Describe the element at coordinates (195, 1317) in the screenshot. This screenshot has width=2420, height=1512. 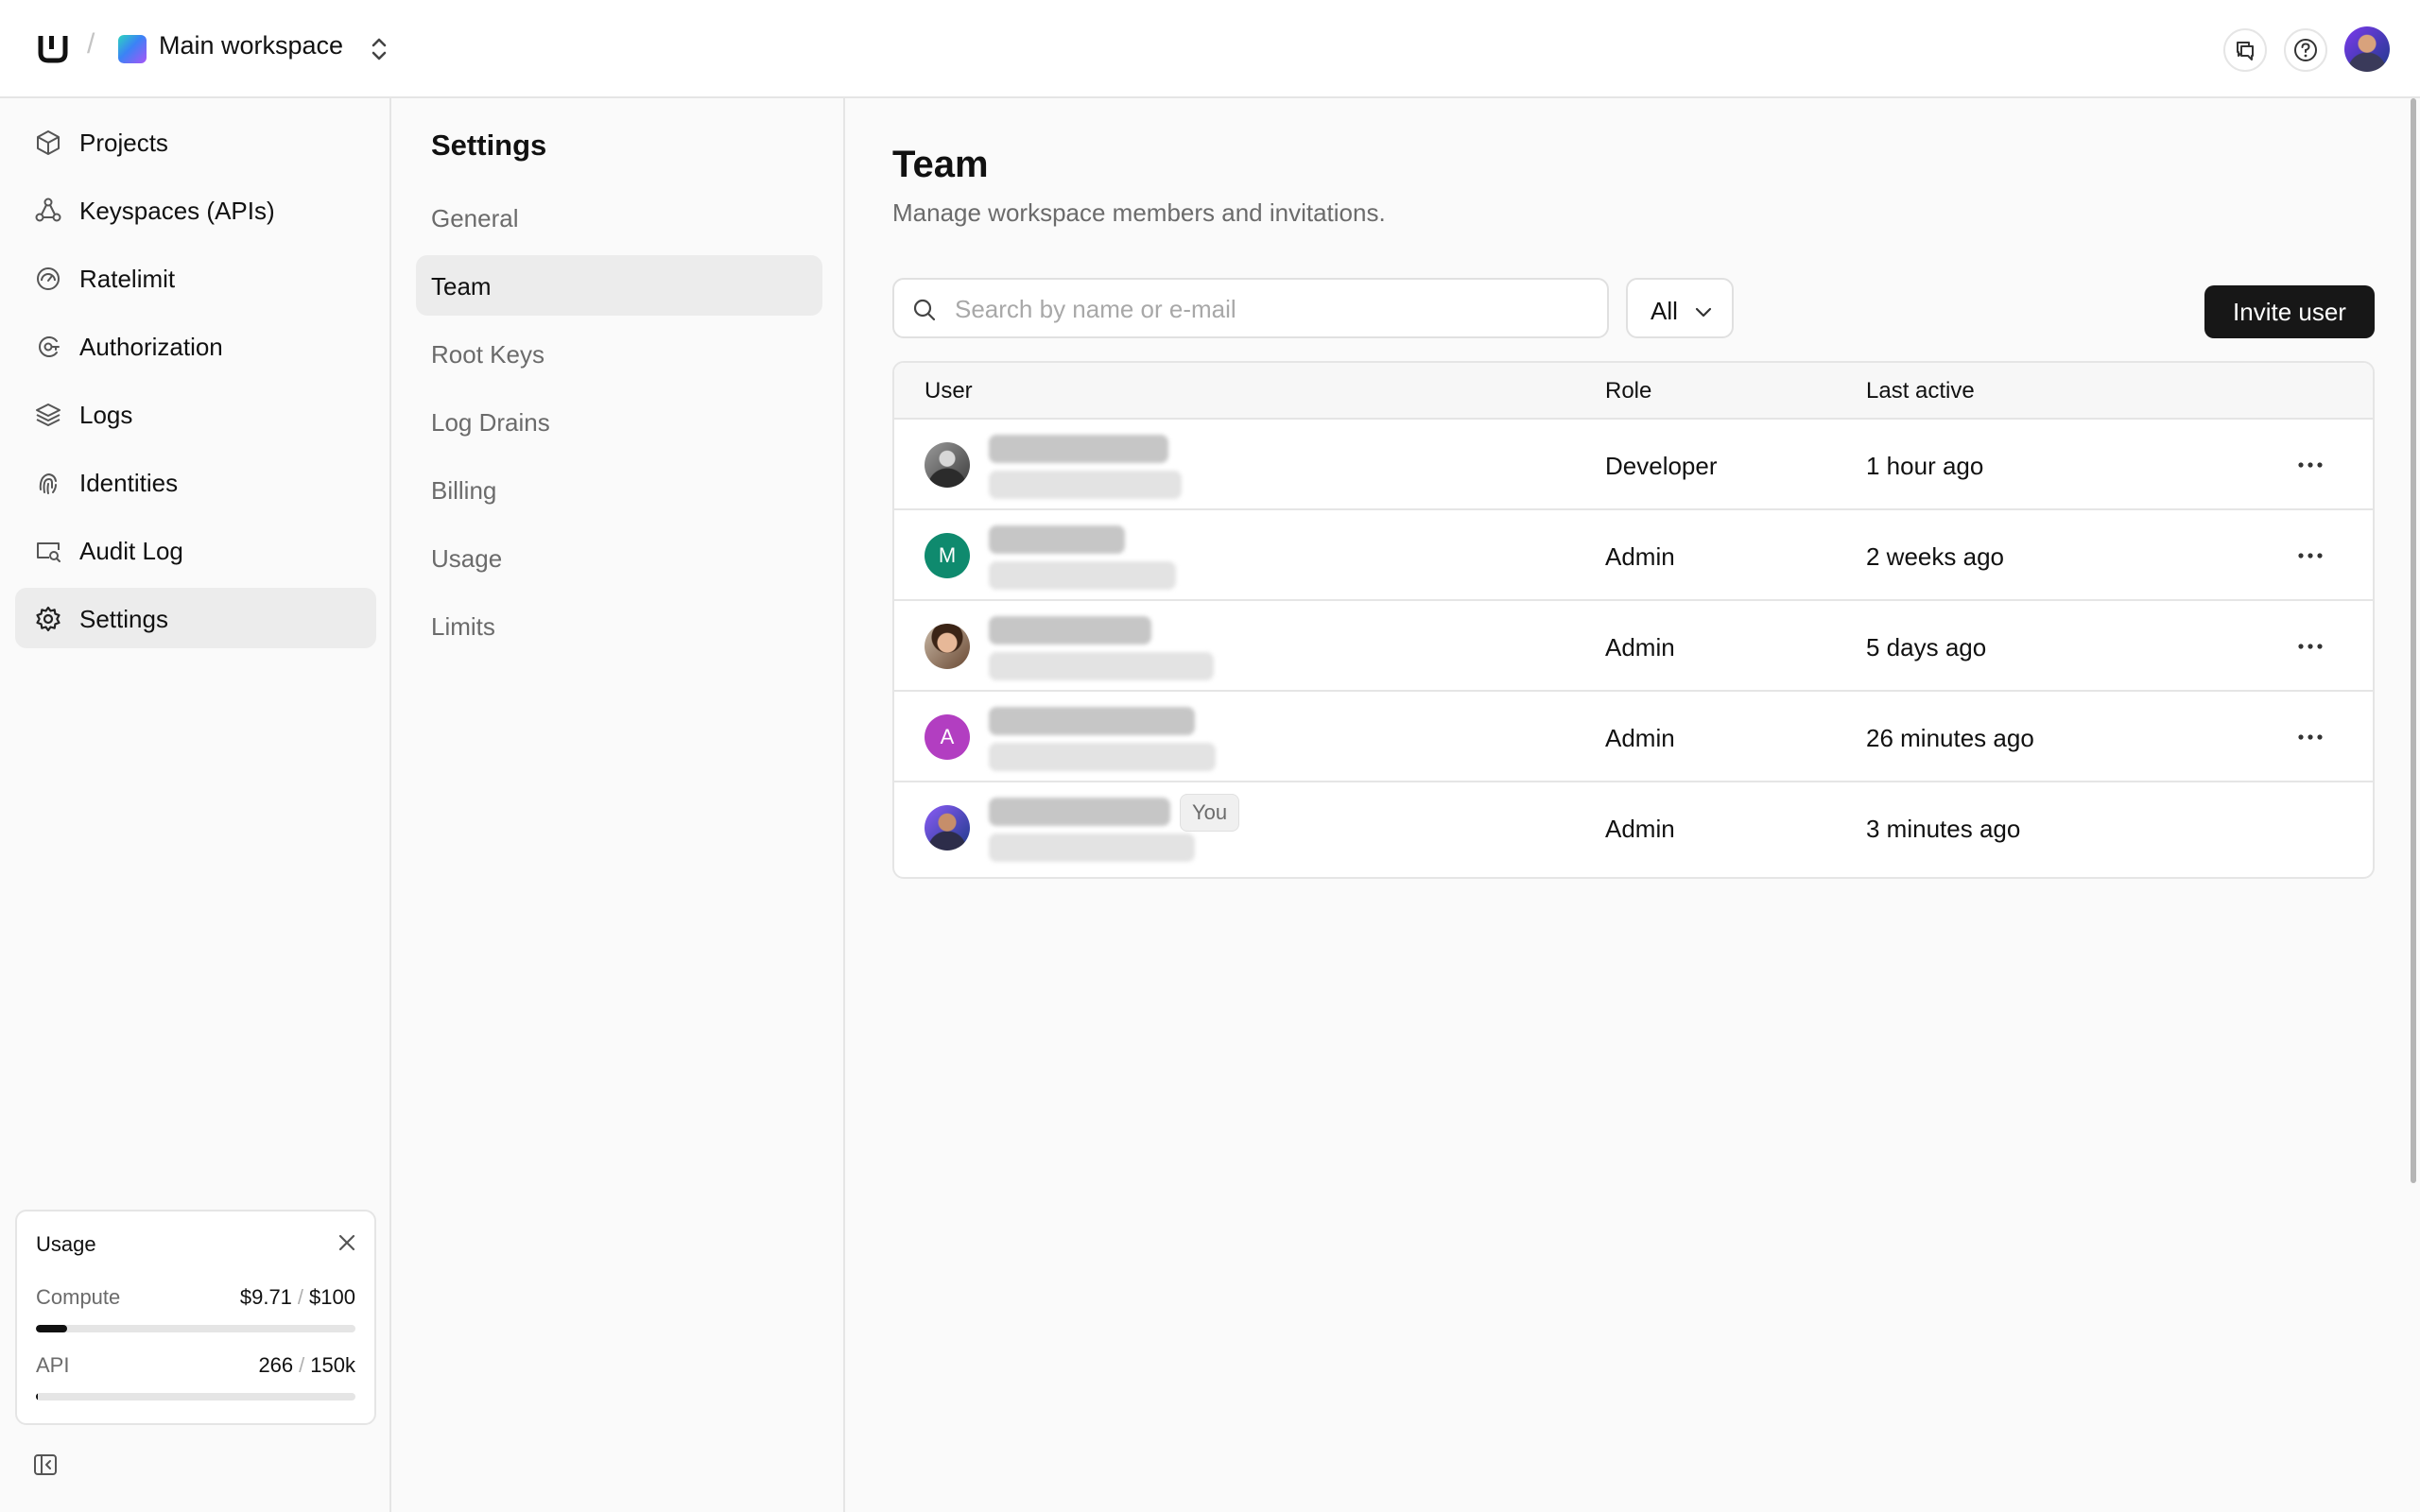
I see `usage-card: Usage Compute $9.71/$100 API 266/150k` at that location.